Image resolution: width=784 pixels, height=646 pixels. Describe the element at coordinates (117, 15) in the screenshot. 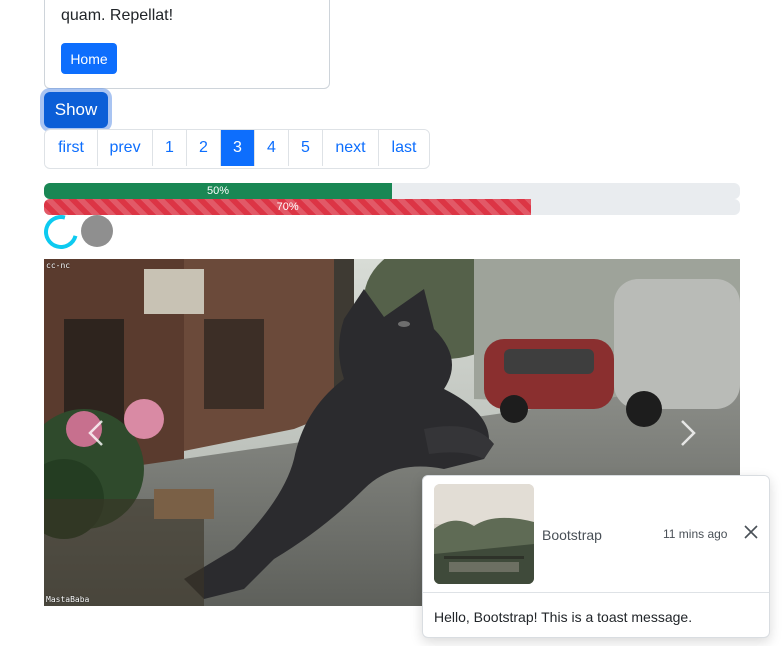

I see `card-text: quam. Repellat!` at that location.